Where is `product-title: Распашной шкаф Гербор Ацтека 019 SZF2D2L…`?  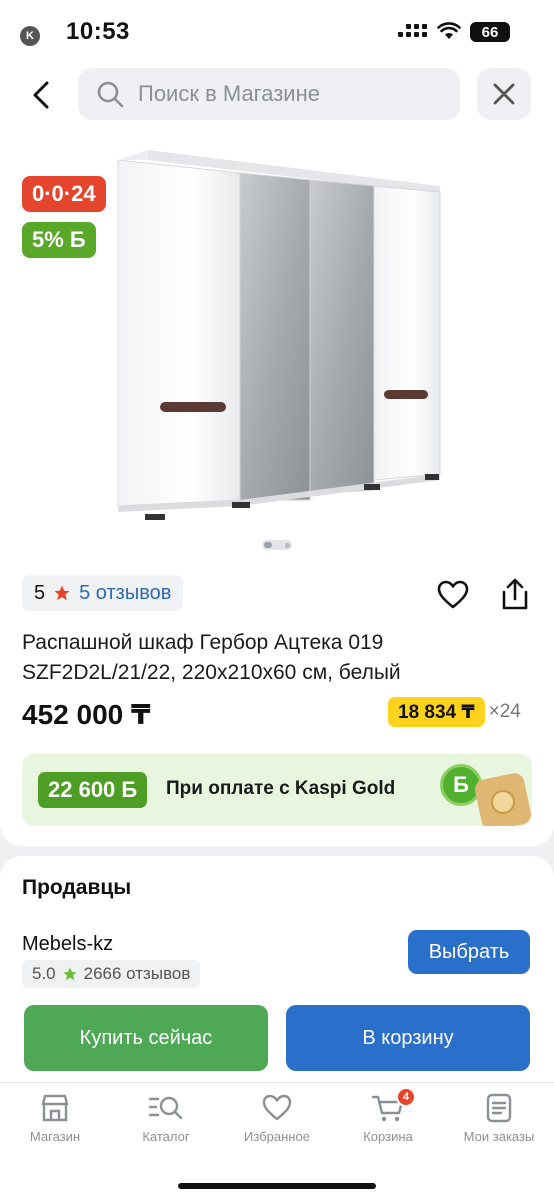
product-title: Распашной шкаф Гербор Ацтека 019 SZF2D2L… is located at coordinates (211, 657).